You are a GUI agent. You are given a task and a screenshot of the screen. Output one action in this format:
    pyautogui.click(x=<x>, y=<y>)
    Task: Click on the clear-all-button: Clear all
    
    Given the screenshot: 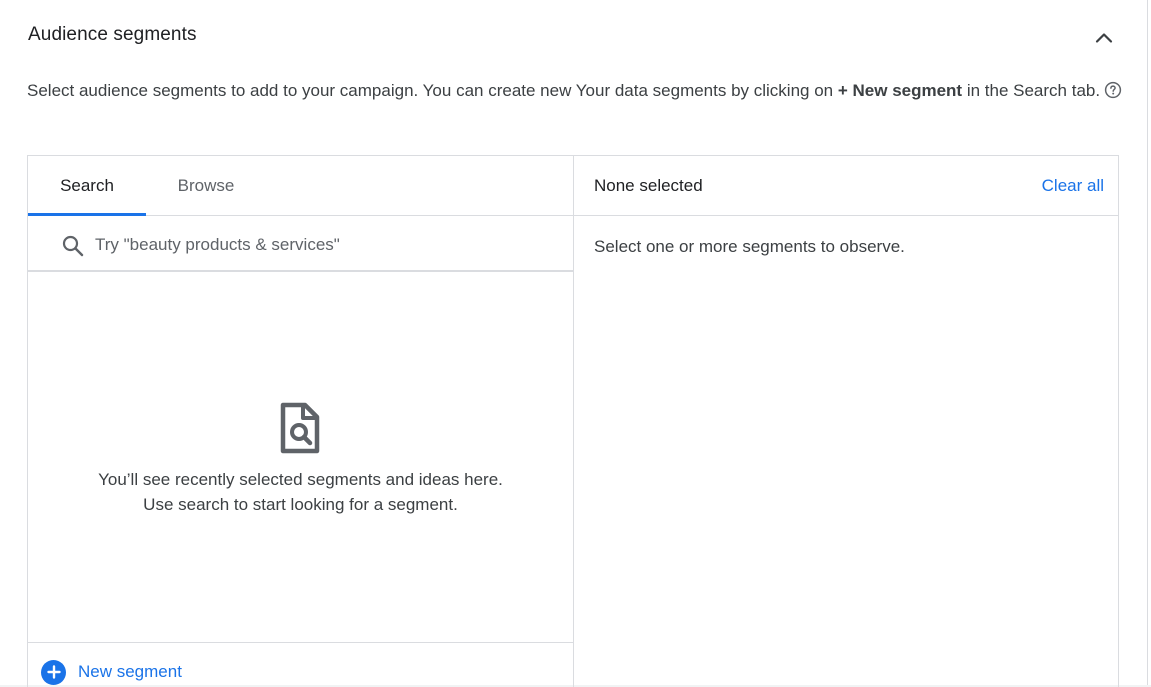 What is the action you would take?
    pyautogui.click(x=1073, y=186)
    